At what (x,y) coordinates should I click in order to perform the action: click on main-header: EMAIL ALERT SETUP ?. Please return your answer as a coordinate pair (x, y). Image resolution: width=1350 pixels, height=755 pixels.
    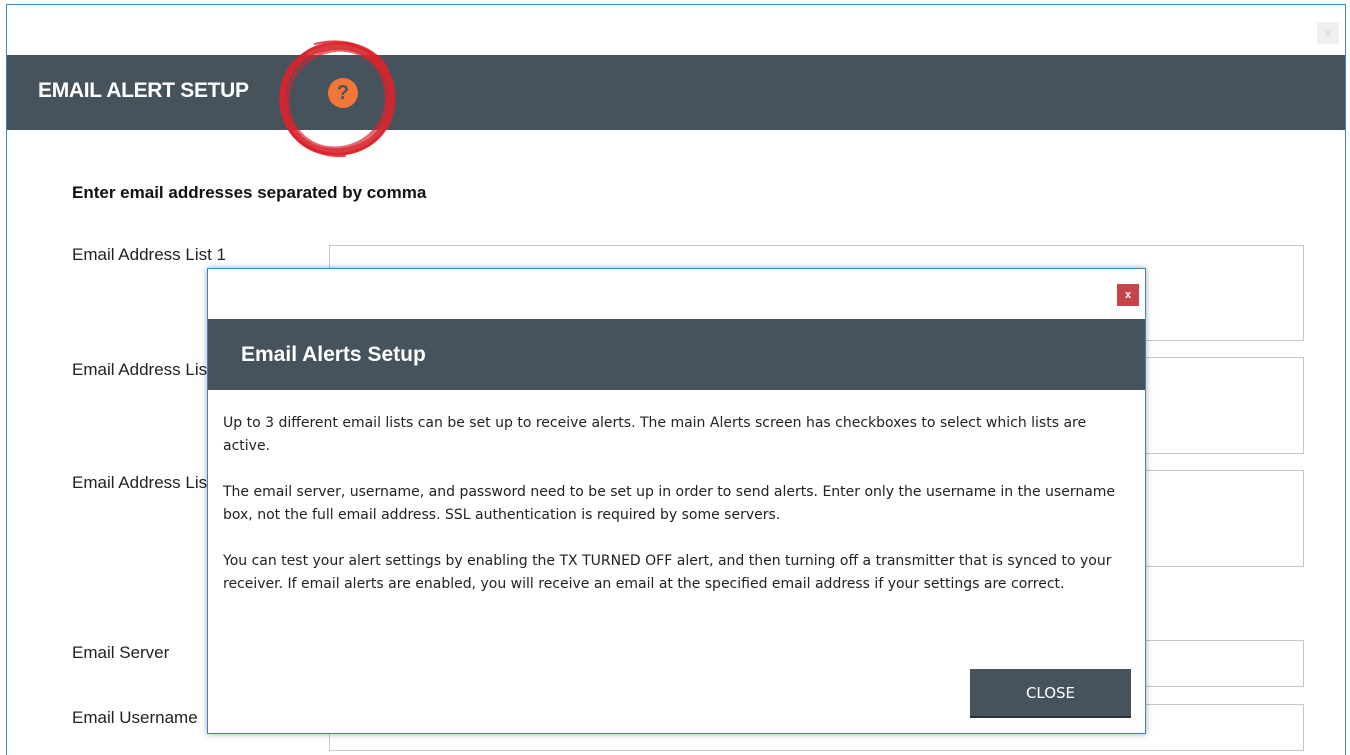
    Looking at the image, I should click on (676, 92).